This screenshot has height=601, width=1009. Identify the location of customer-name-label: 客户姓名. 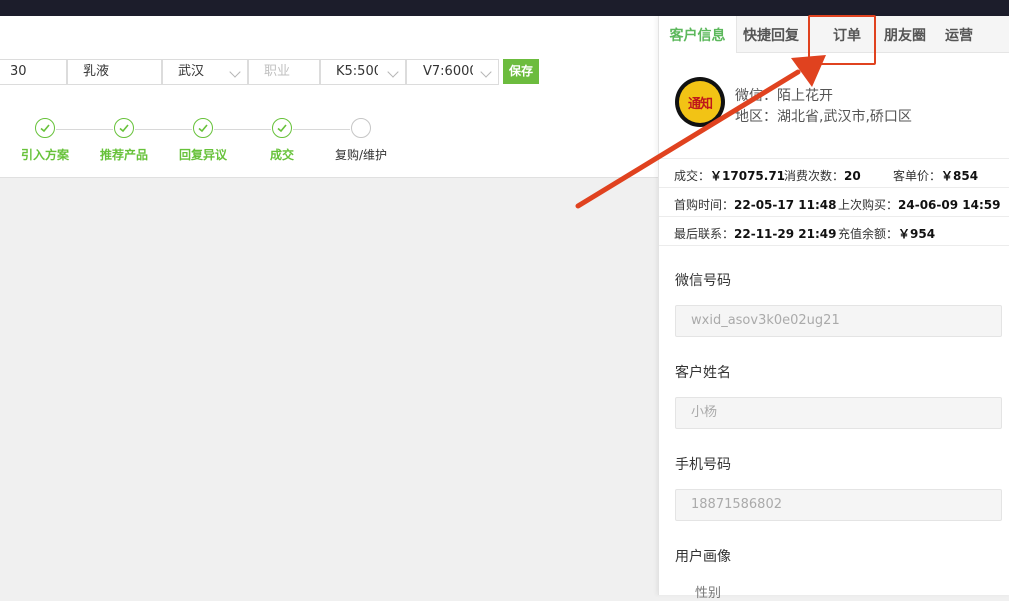
(703, 373).